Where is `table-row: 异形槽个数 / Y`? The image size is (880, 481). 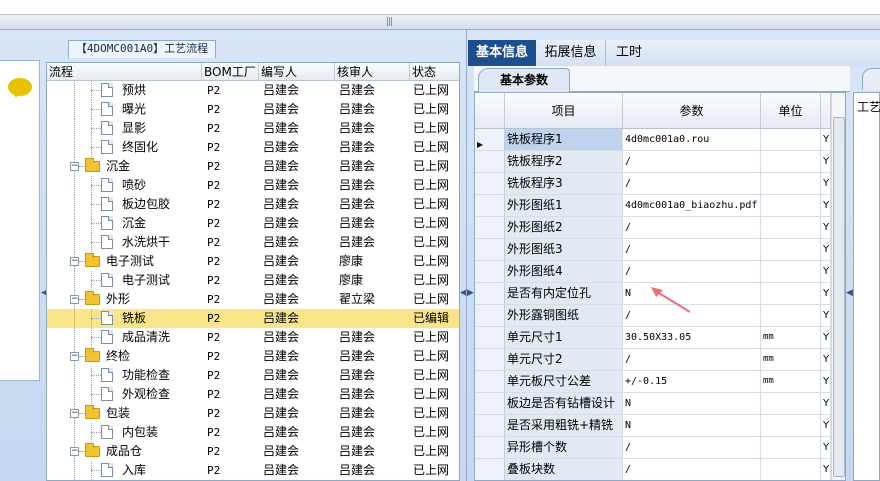
table-row: 异形槽个数 / Y is located at coordinates (660, 448).